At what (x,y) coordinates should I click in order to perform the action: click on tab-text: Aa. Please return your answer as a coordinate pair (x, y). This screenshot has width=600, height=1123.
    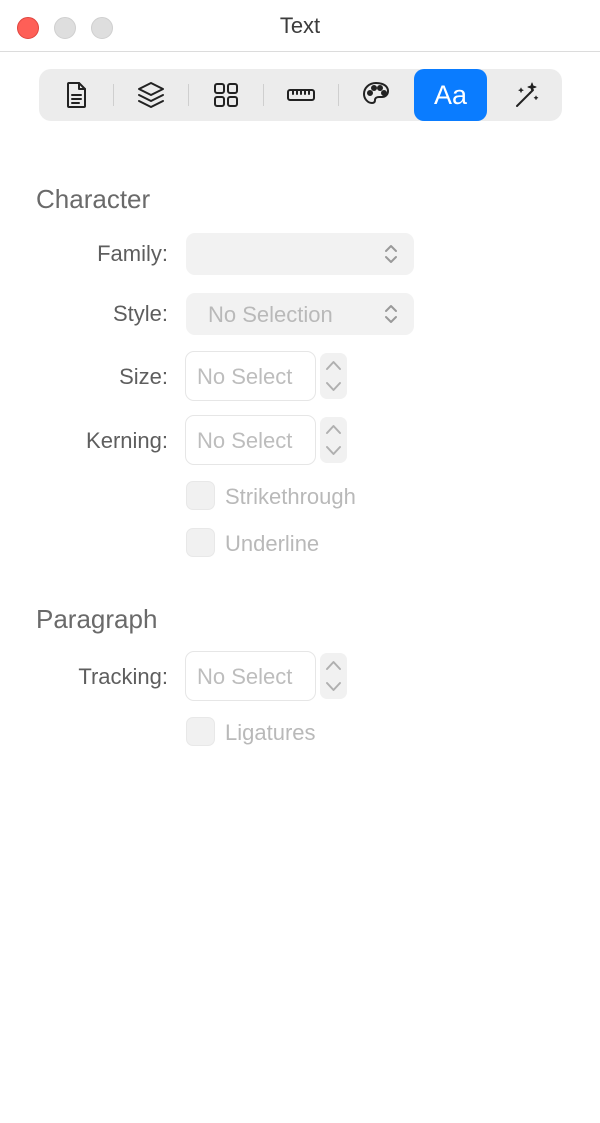
    Looking at the image, I should click on (450, 95).